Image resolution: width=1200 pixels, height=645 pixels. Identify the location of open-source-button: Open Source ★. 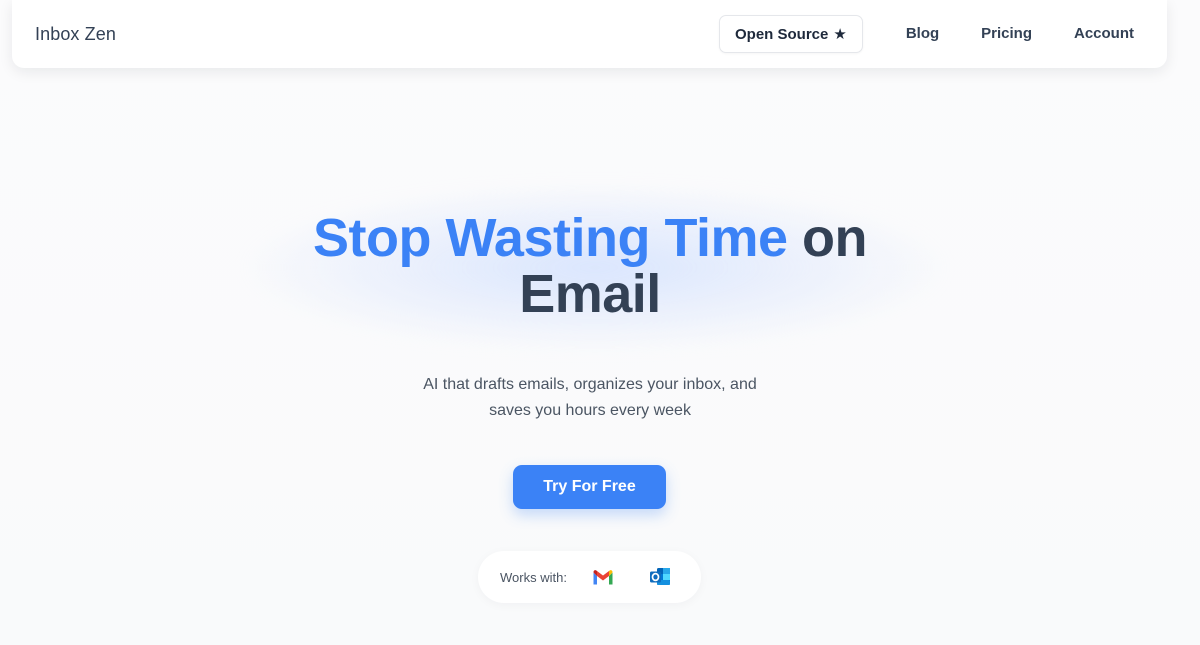
(791, 34).